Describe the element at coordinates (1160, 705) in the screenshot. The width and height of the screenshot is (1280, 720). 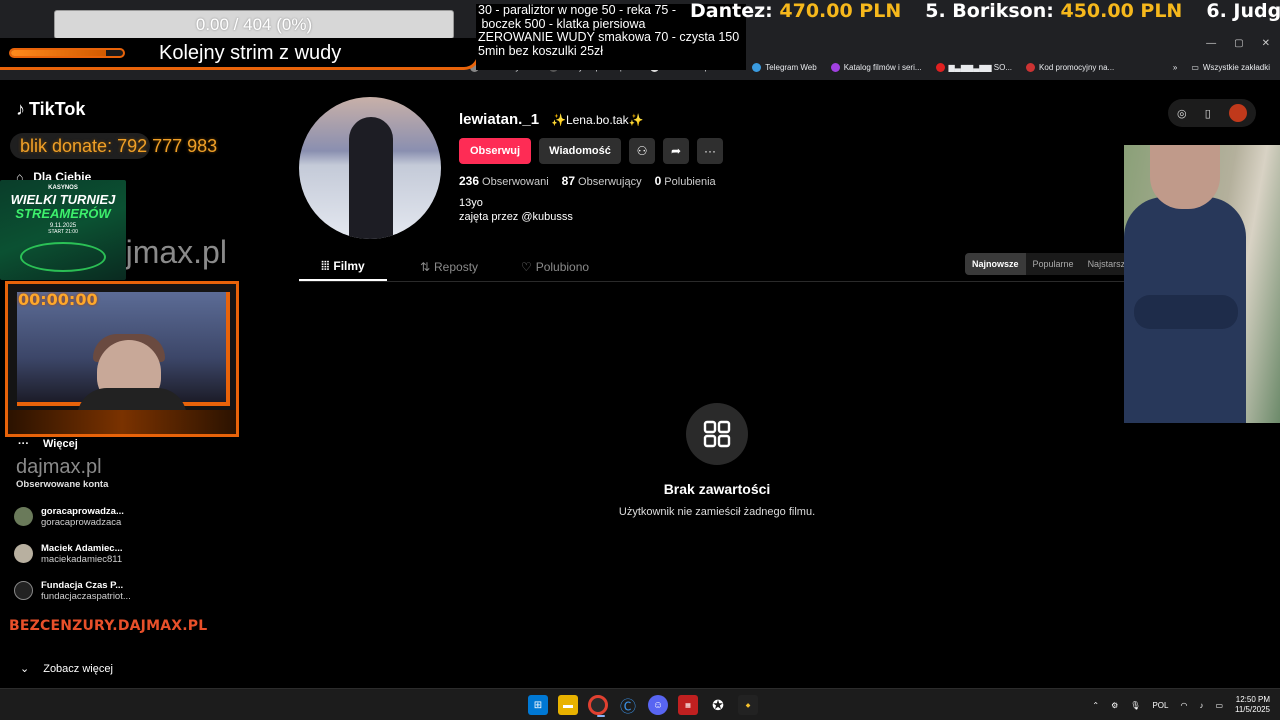
I see `language-indicator: POL` at that location.